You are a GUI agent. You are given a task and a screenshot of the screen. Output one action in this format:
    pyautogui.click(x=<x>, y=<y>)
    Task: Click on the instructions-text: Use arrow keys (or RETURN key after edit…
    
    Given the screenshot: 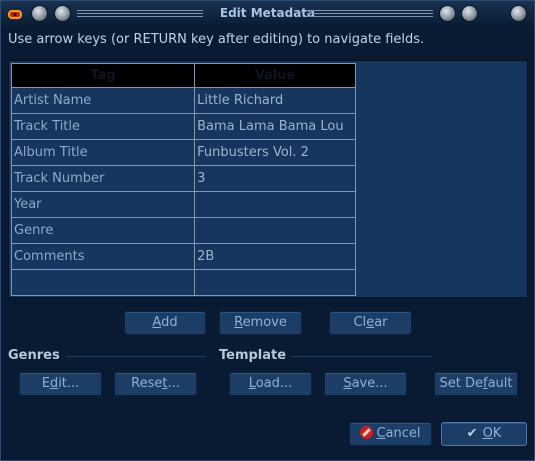 What is the action you would take?
    pyautogui.click(x=216, y=39)
    